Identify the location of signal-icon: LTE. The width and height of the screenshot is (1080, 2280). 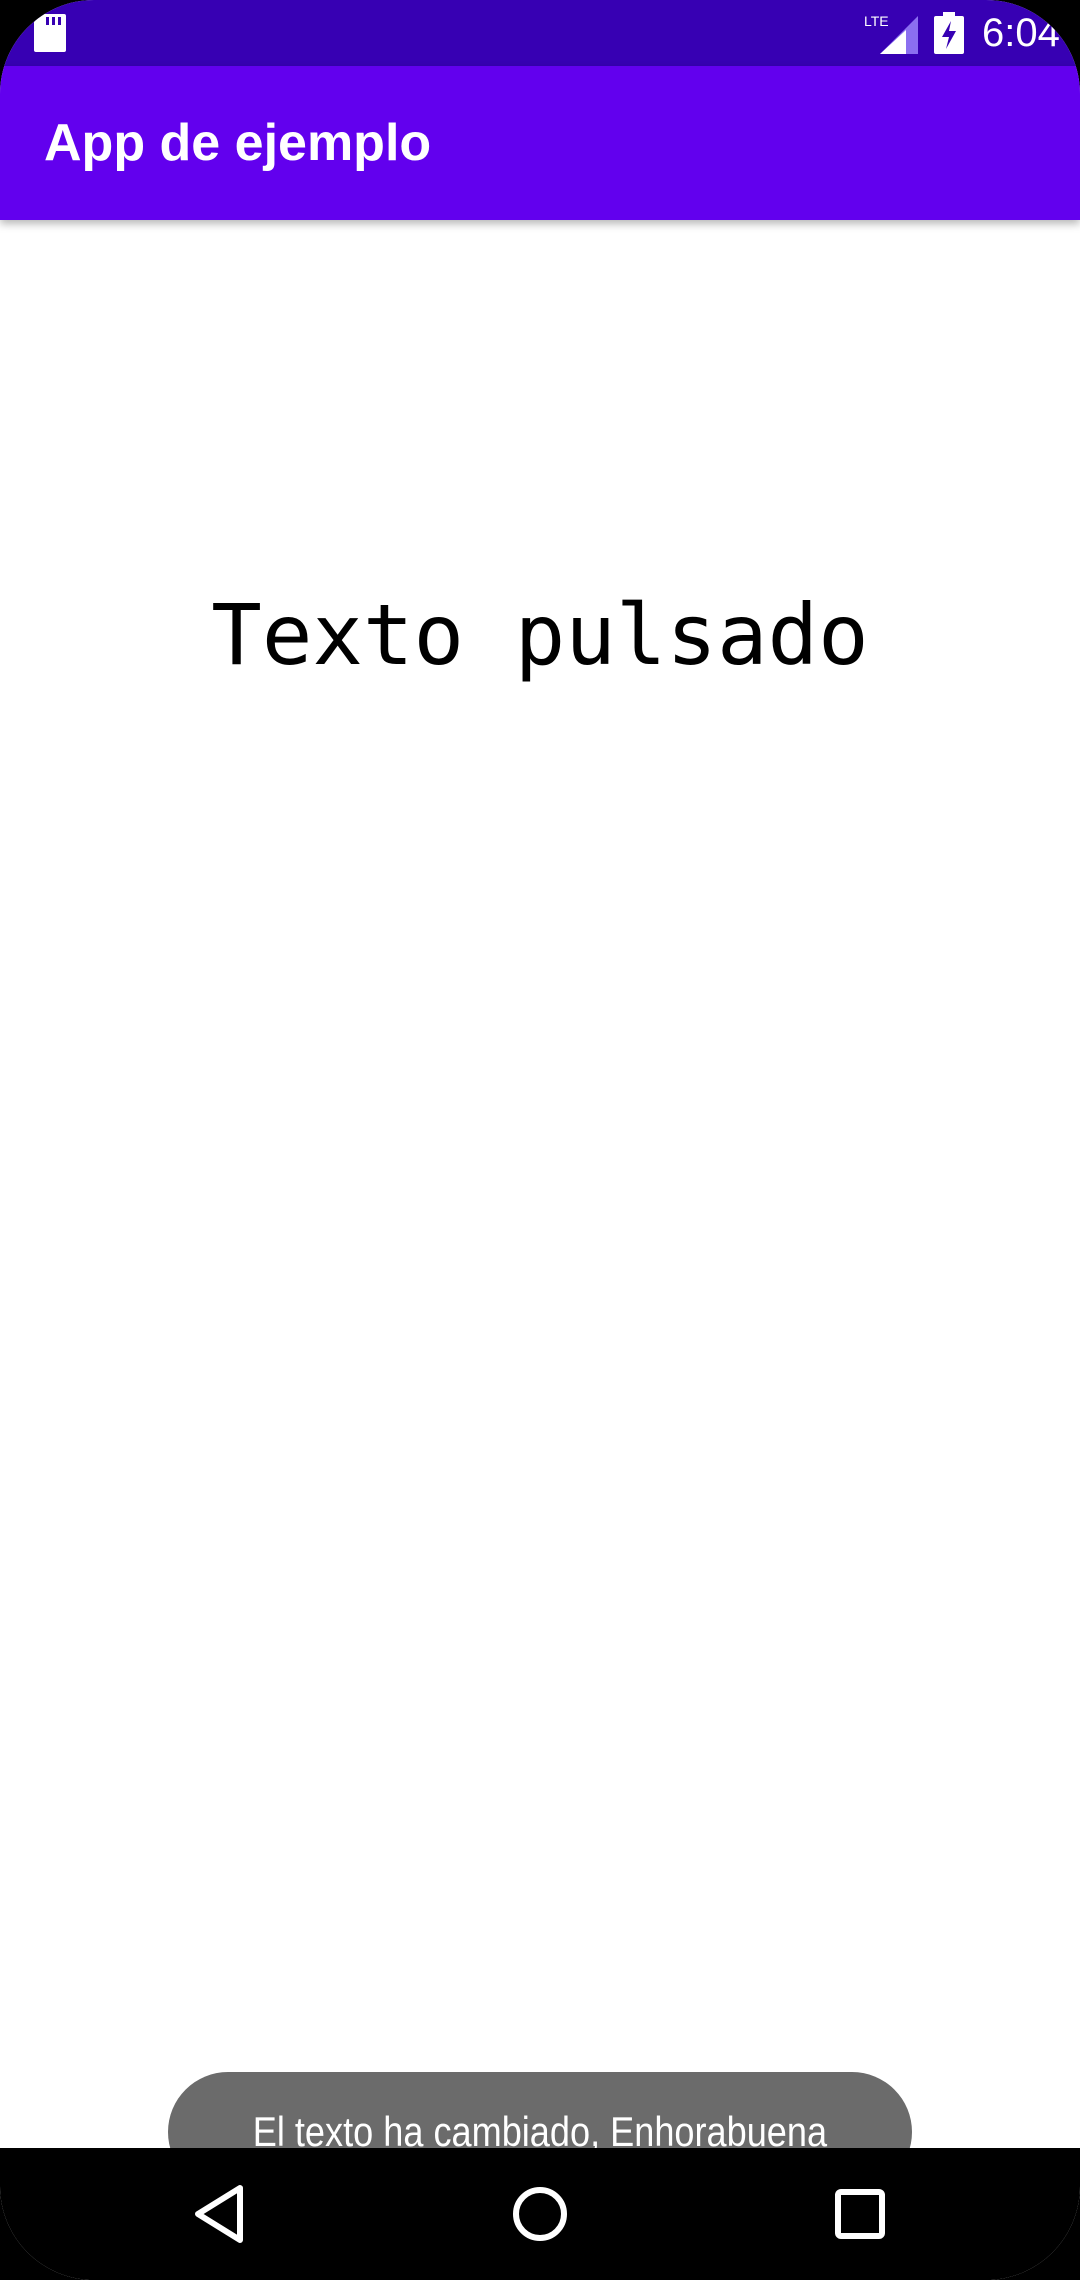
(891, 33).